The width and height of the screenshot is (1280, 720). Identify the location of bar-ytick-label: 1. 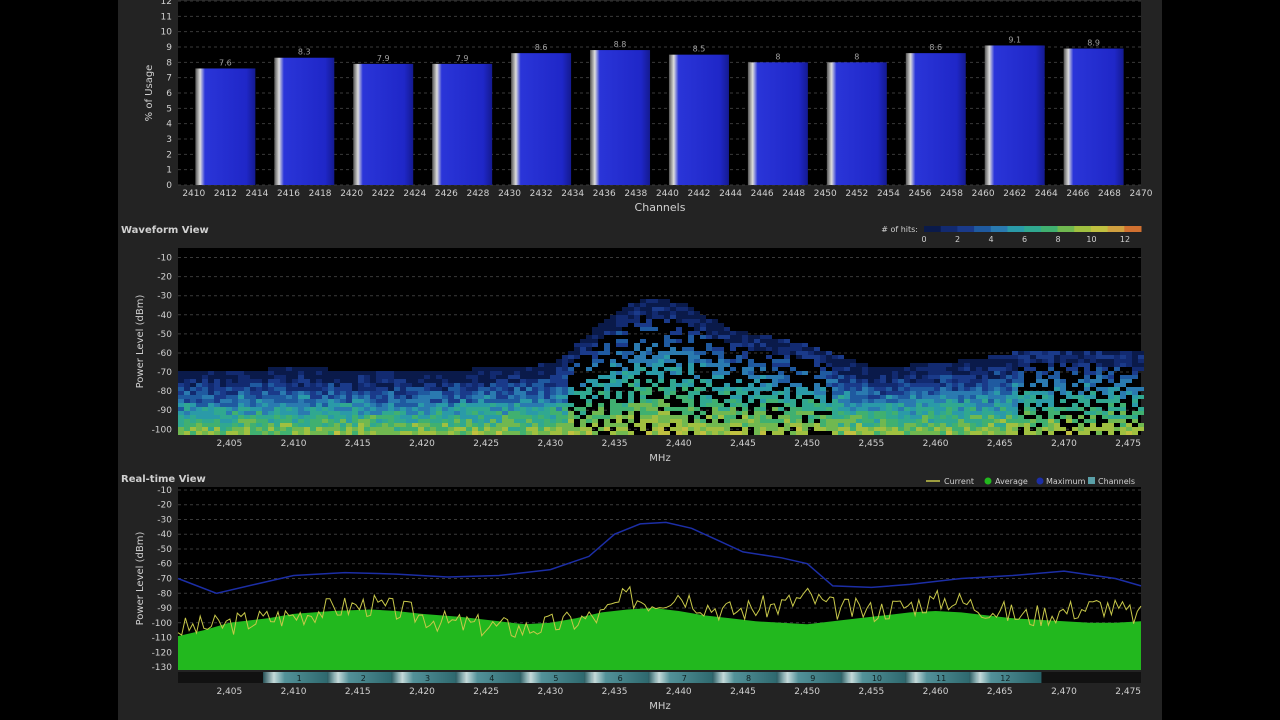
(169, 171).